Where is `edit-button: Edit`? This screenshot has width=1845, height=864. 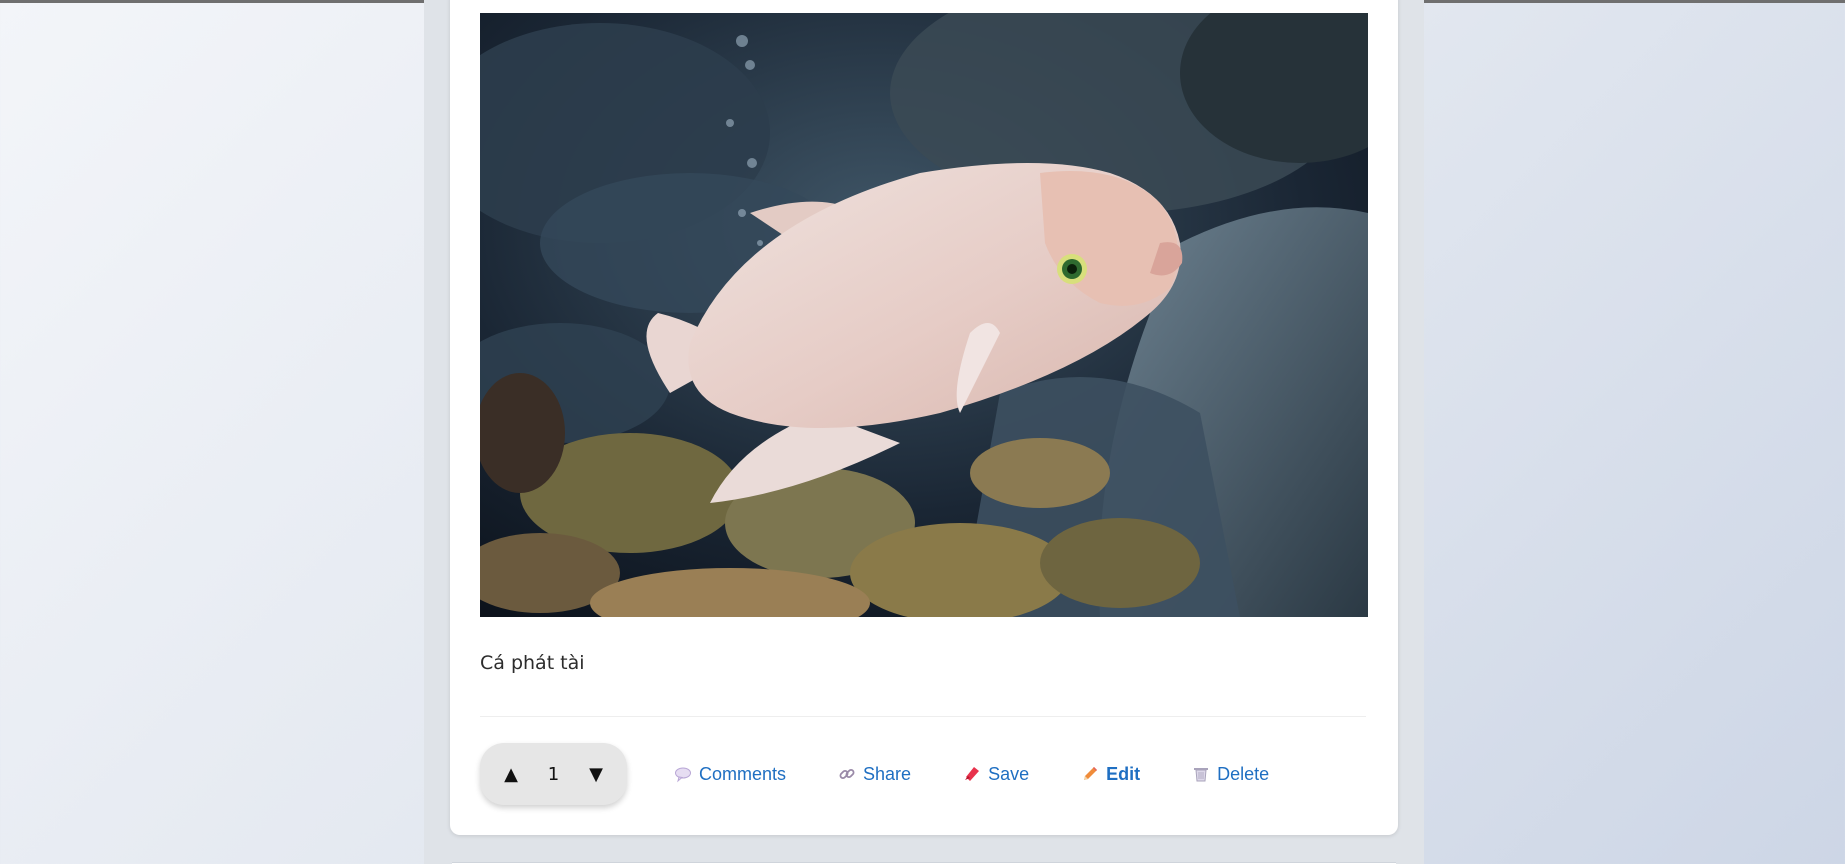
edit-button: Edit is located at coordinates (1110, 774).